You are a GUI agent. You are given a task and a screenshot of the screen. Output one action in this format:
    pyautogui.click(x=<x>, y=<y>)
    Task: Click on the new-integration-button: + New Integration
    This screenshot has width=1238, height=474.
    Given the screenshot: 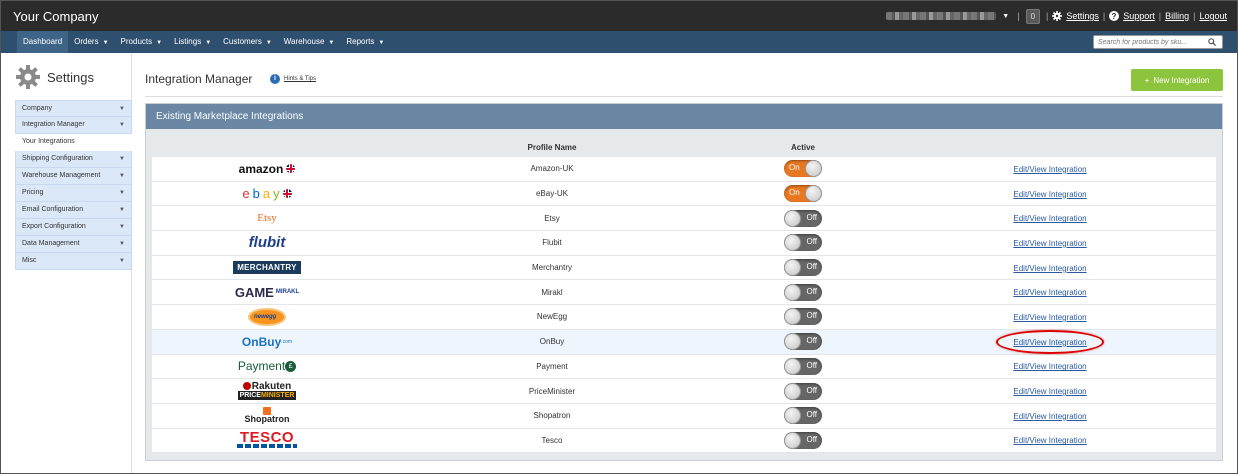 What is the action you would take?
    pyautogui.click(x=1177, y=80)
    